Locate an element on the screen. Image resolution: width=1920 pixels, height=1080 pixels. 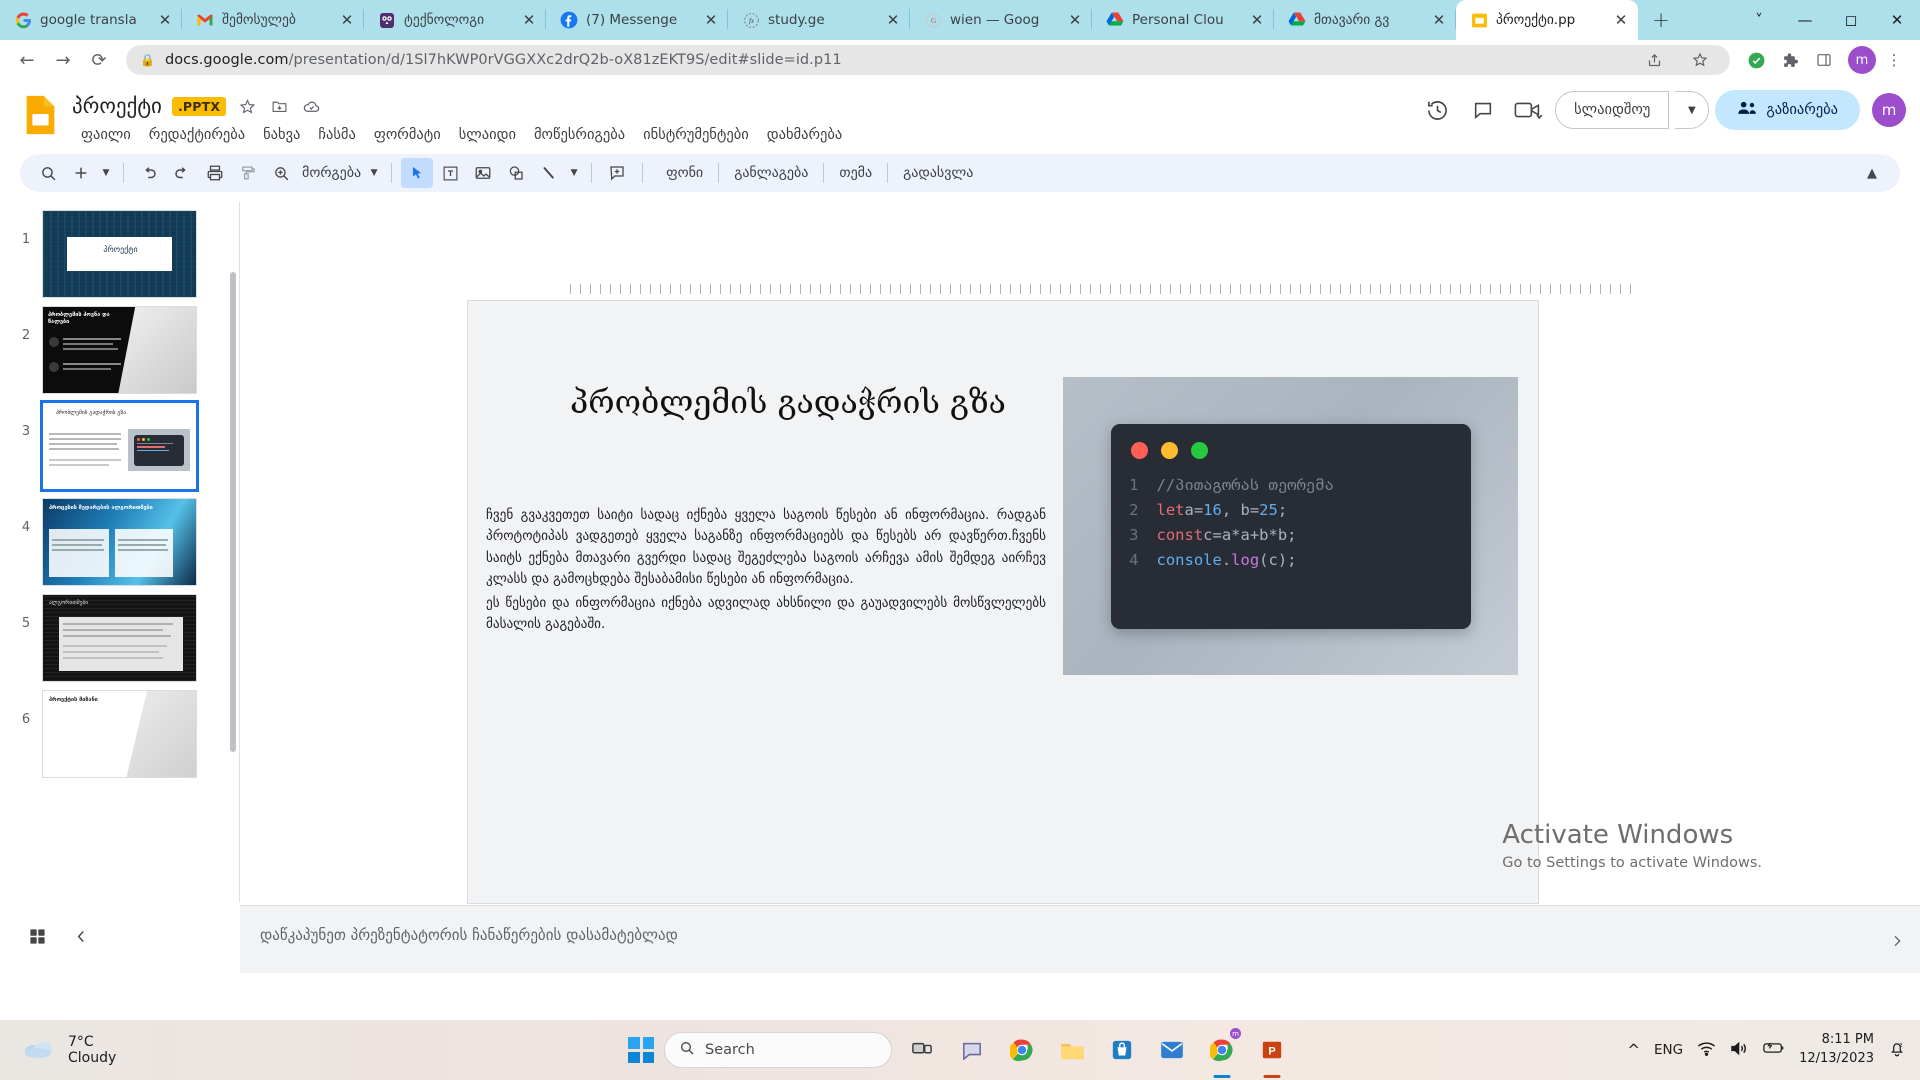
filmstrip-item-3: 3 პრობლემის გადაჭრის გზა is located at coordinates (119, 443).